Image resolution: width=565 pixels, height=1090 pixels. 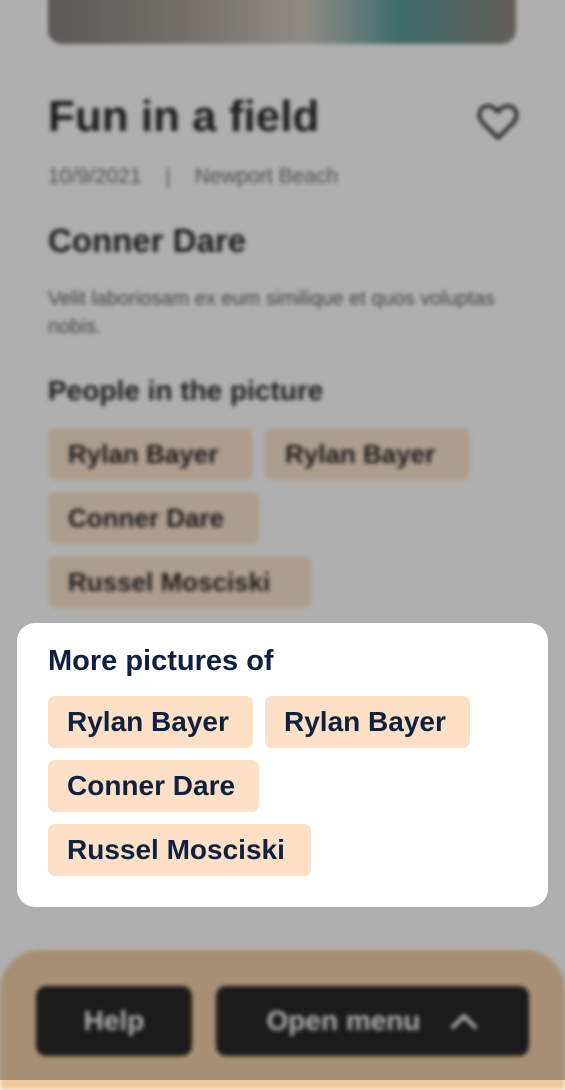 I want to click on person-chip-russel-mosciski: Russel Mosciski, so click(x=179, y=850).